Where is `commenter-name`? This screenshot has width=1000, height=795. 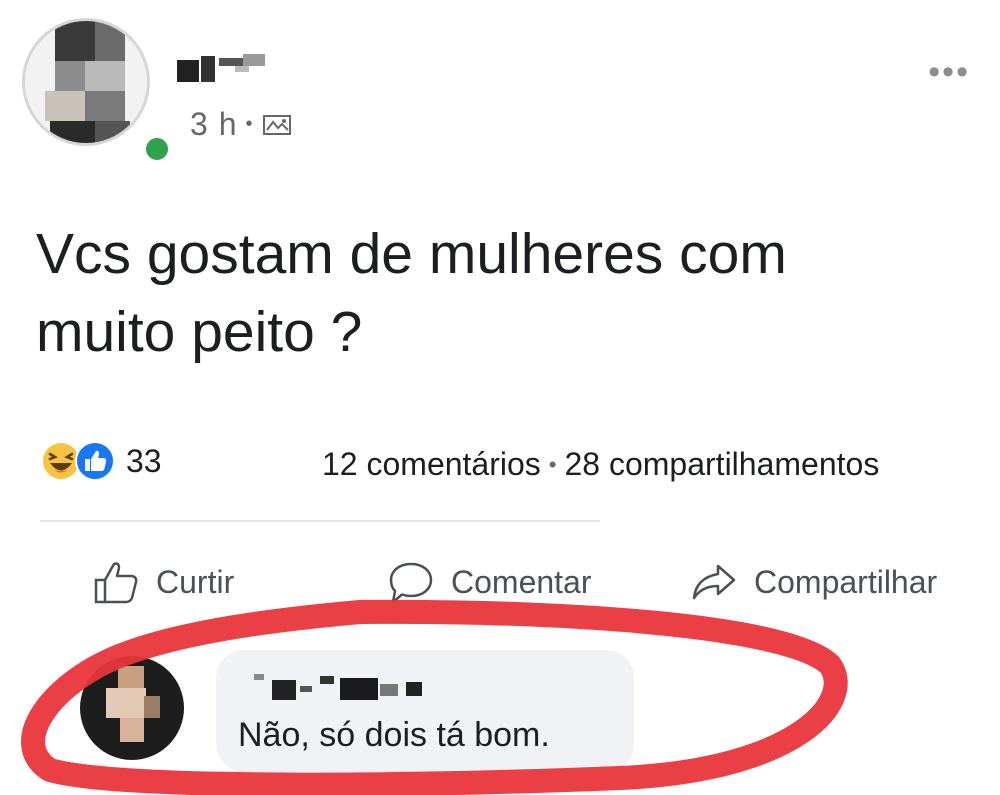
commenter-name is located at coordinates (340, 686).